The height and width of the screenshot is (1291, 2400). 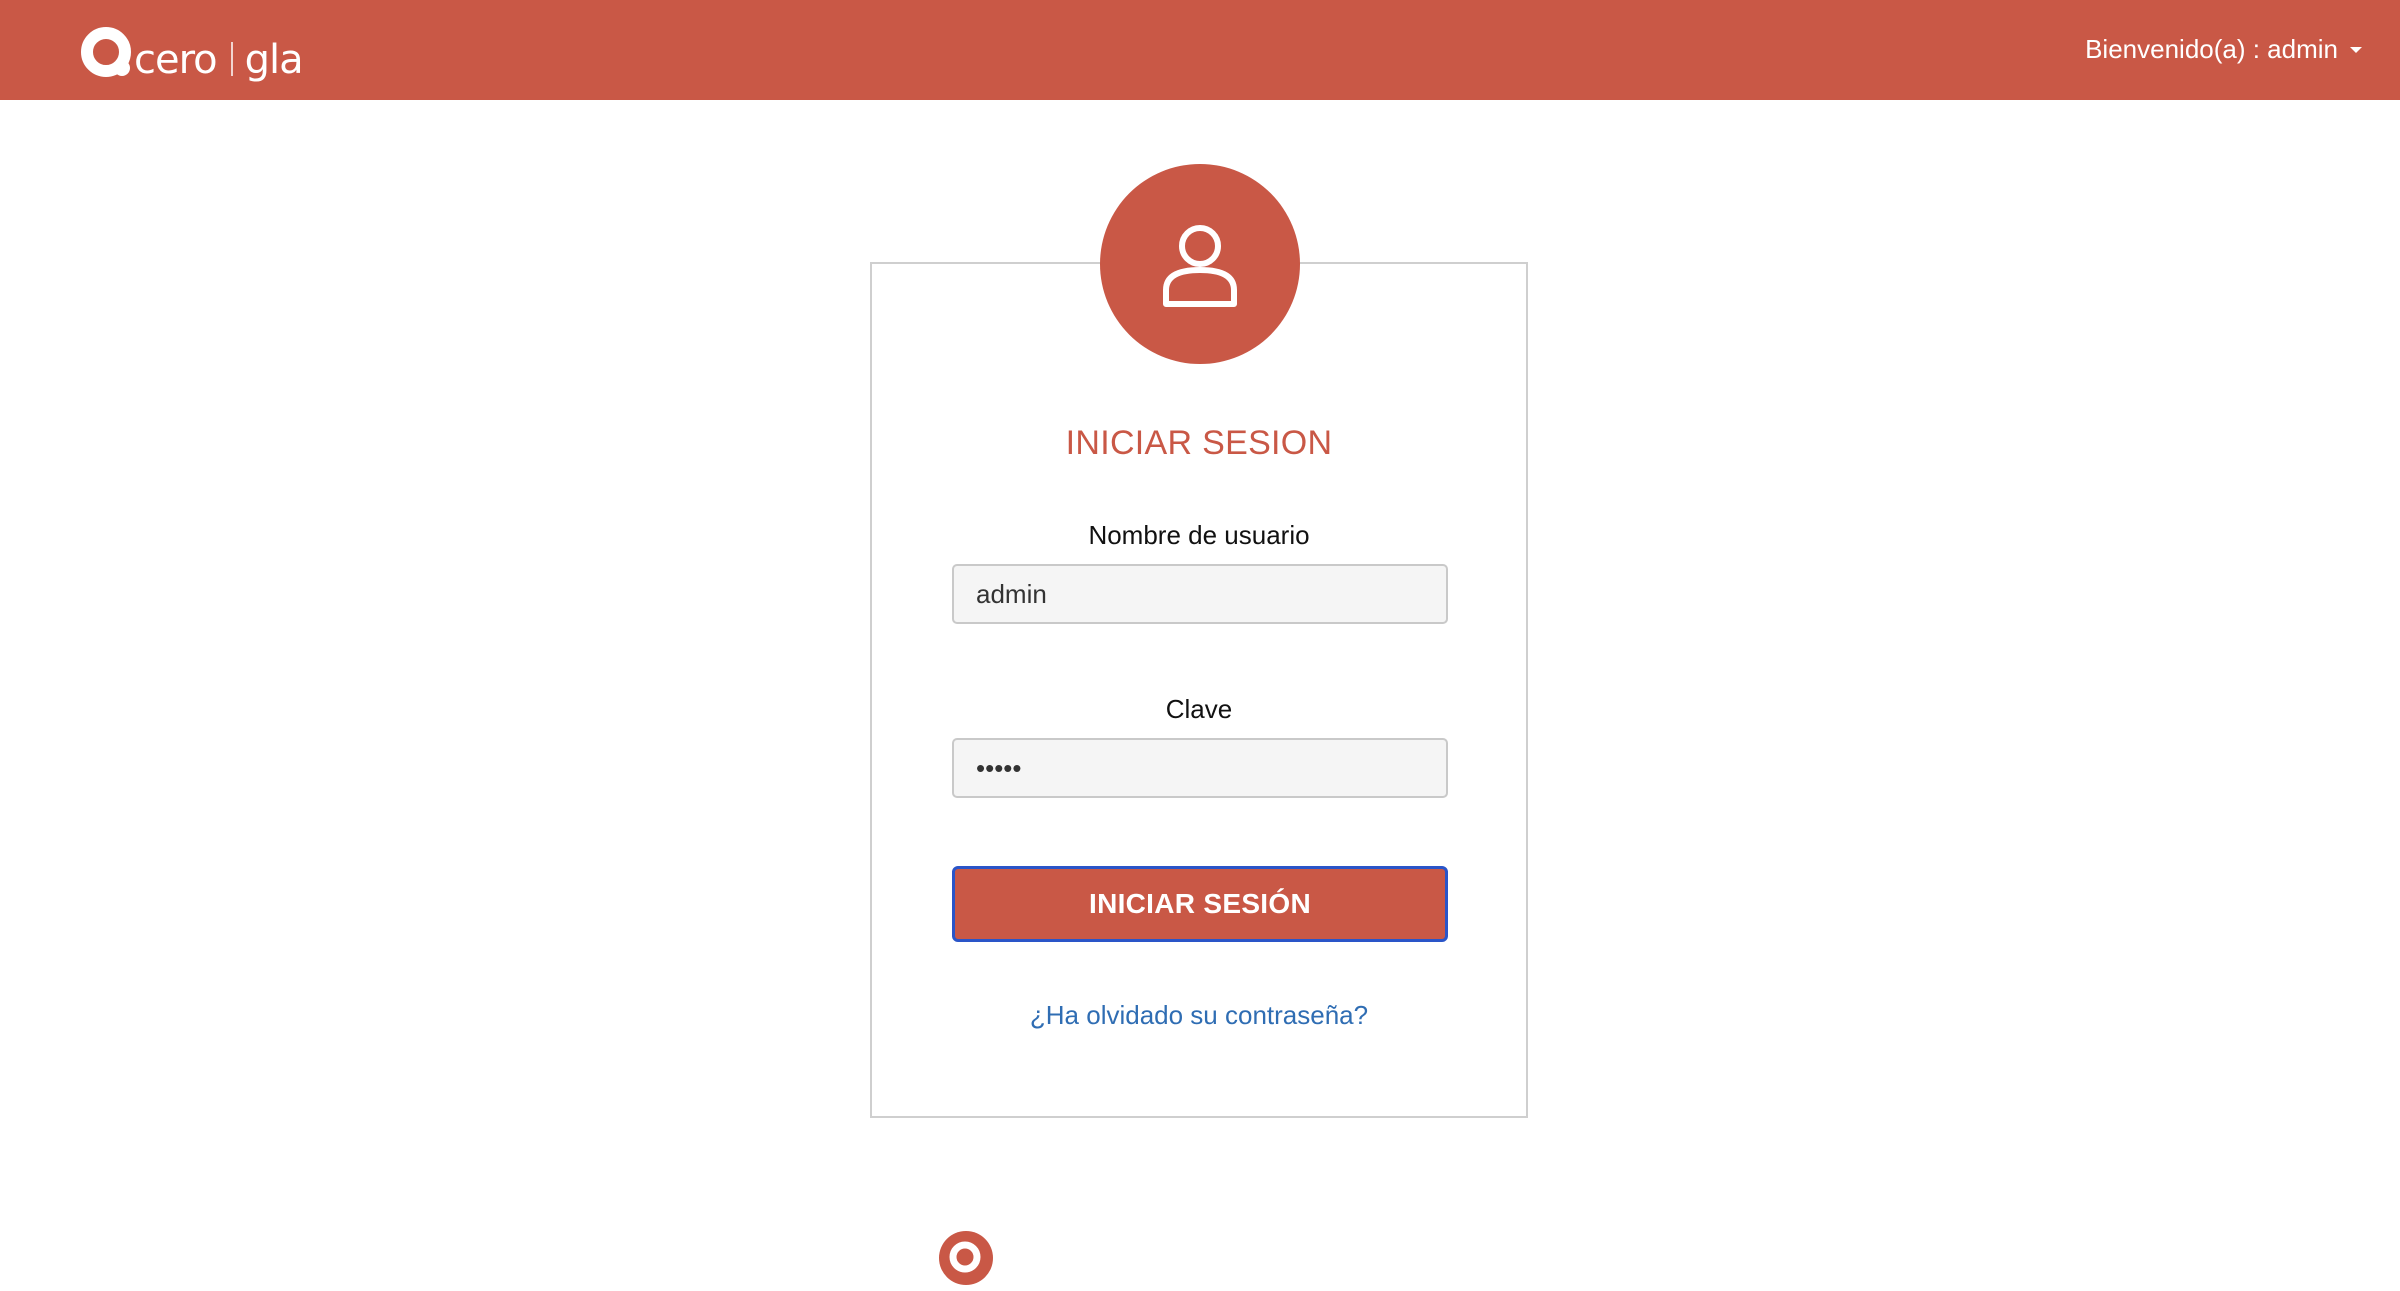 What do you see at coordinates (274, 60) in the screenshot?
I see `brand-name-right: gla` at bounding box center [274, 60].